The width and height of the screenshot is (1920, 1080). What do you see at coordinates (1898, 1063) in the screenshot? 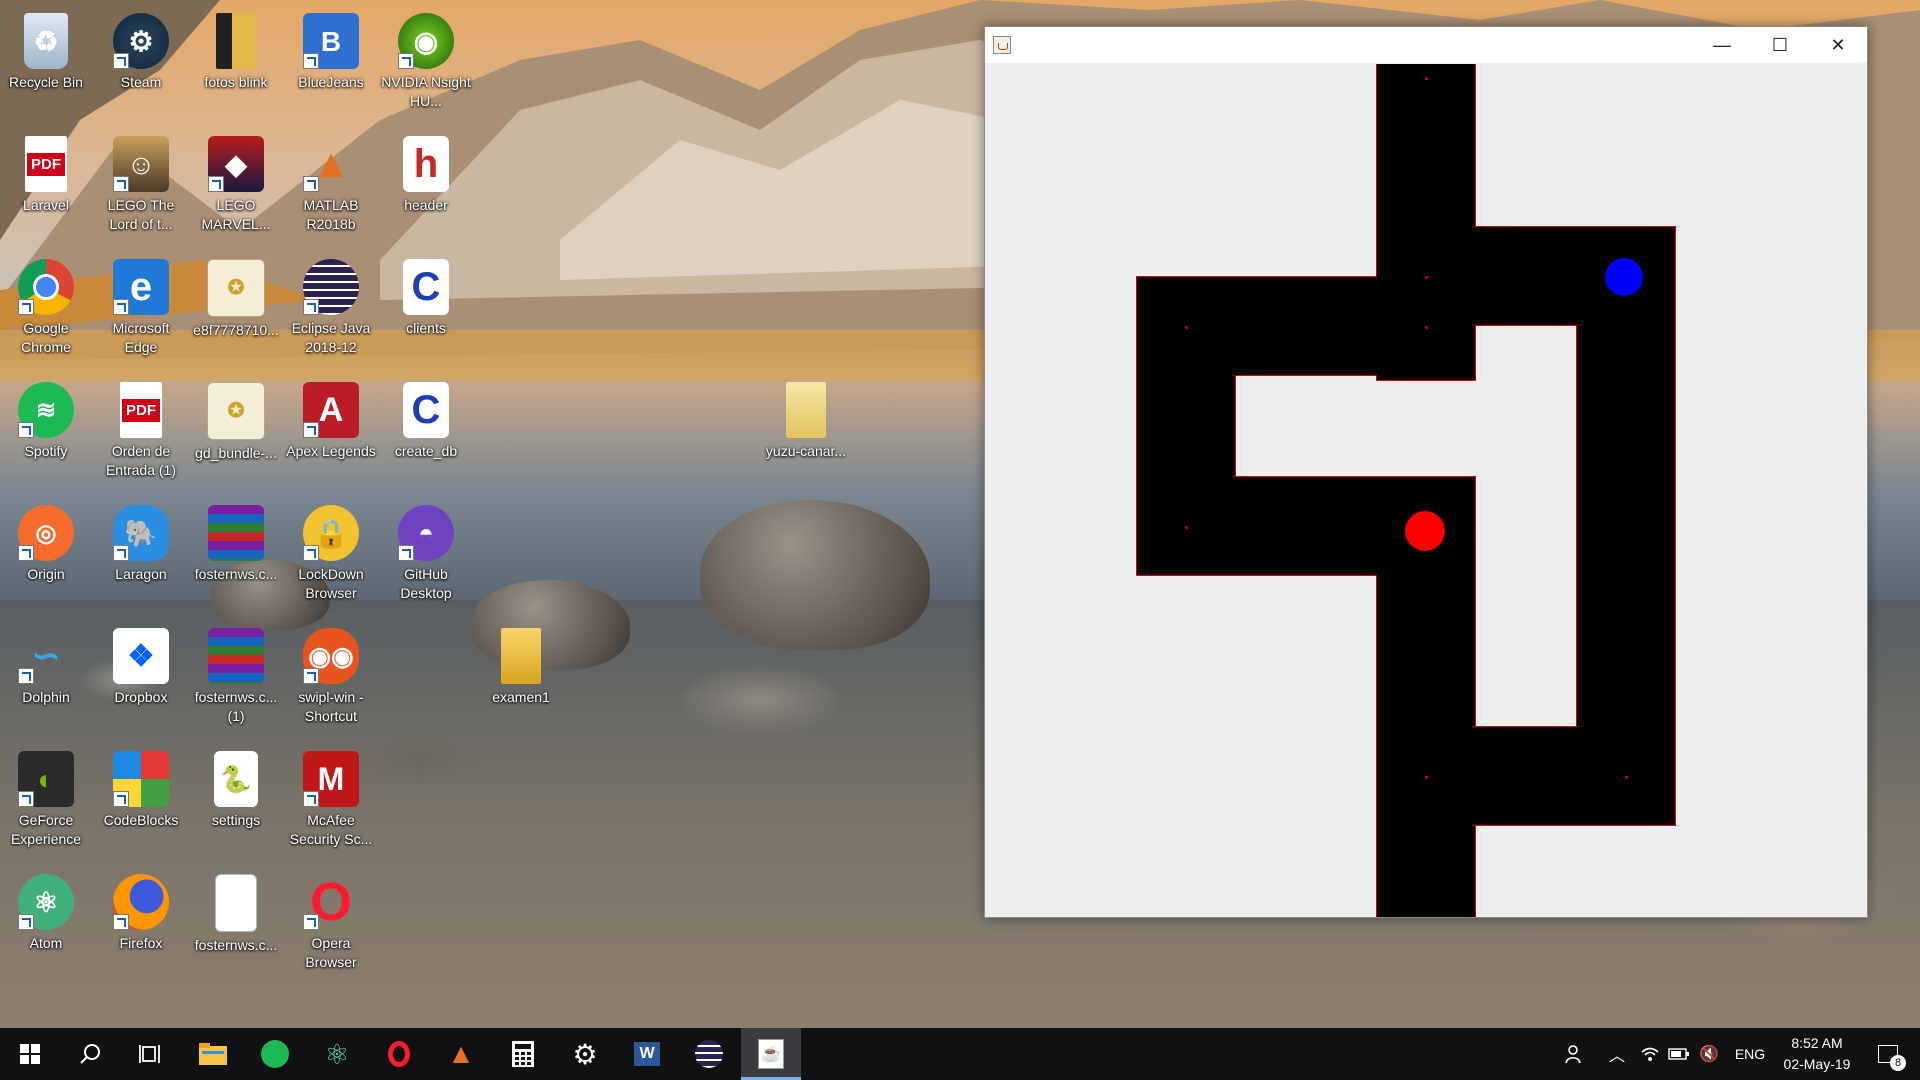
I see `notification-badge: 8` at bounding box center [1898, 1063].